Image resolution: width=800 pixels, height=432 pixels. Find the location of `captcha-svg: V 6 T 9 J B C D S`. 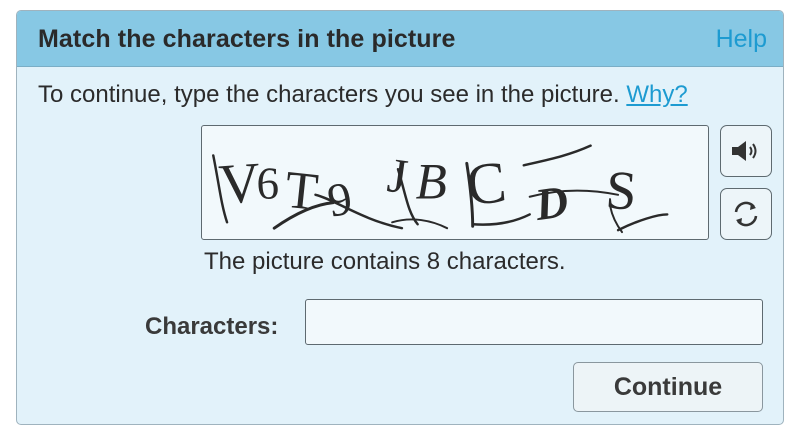

captcha-svg: V 6 T 9 J B C D S is located at coordinates (440, 189).